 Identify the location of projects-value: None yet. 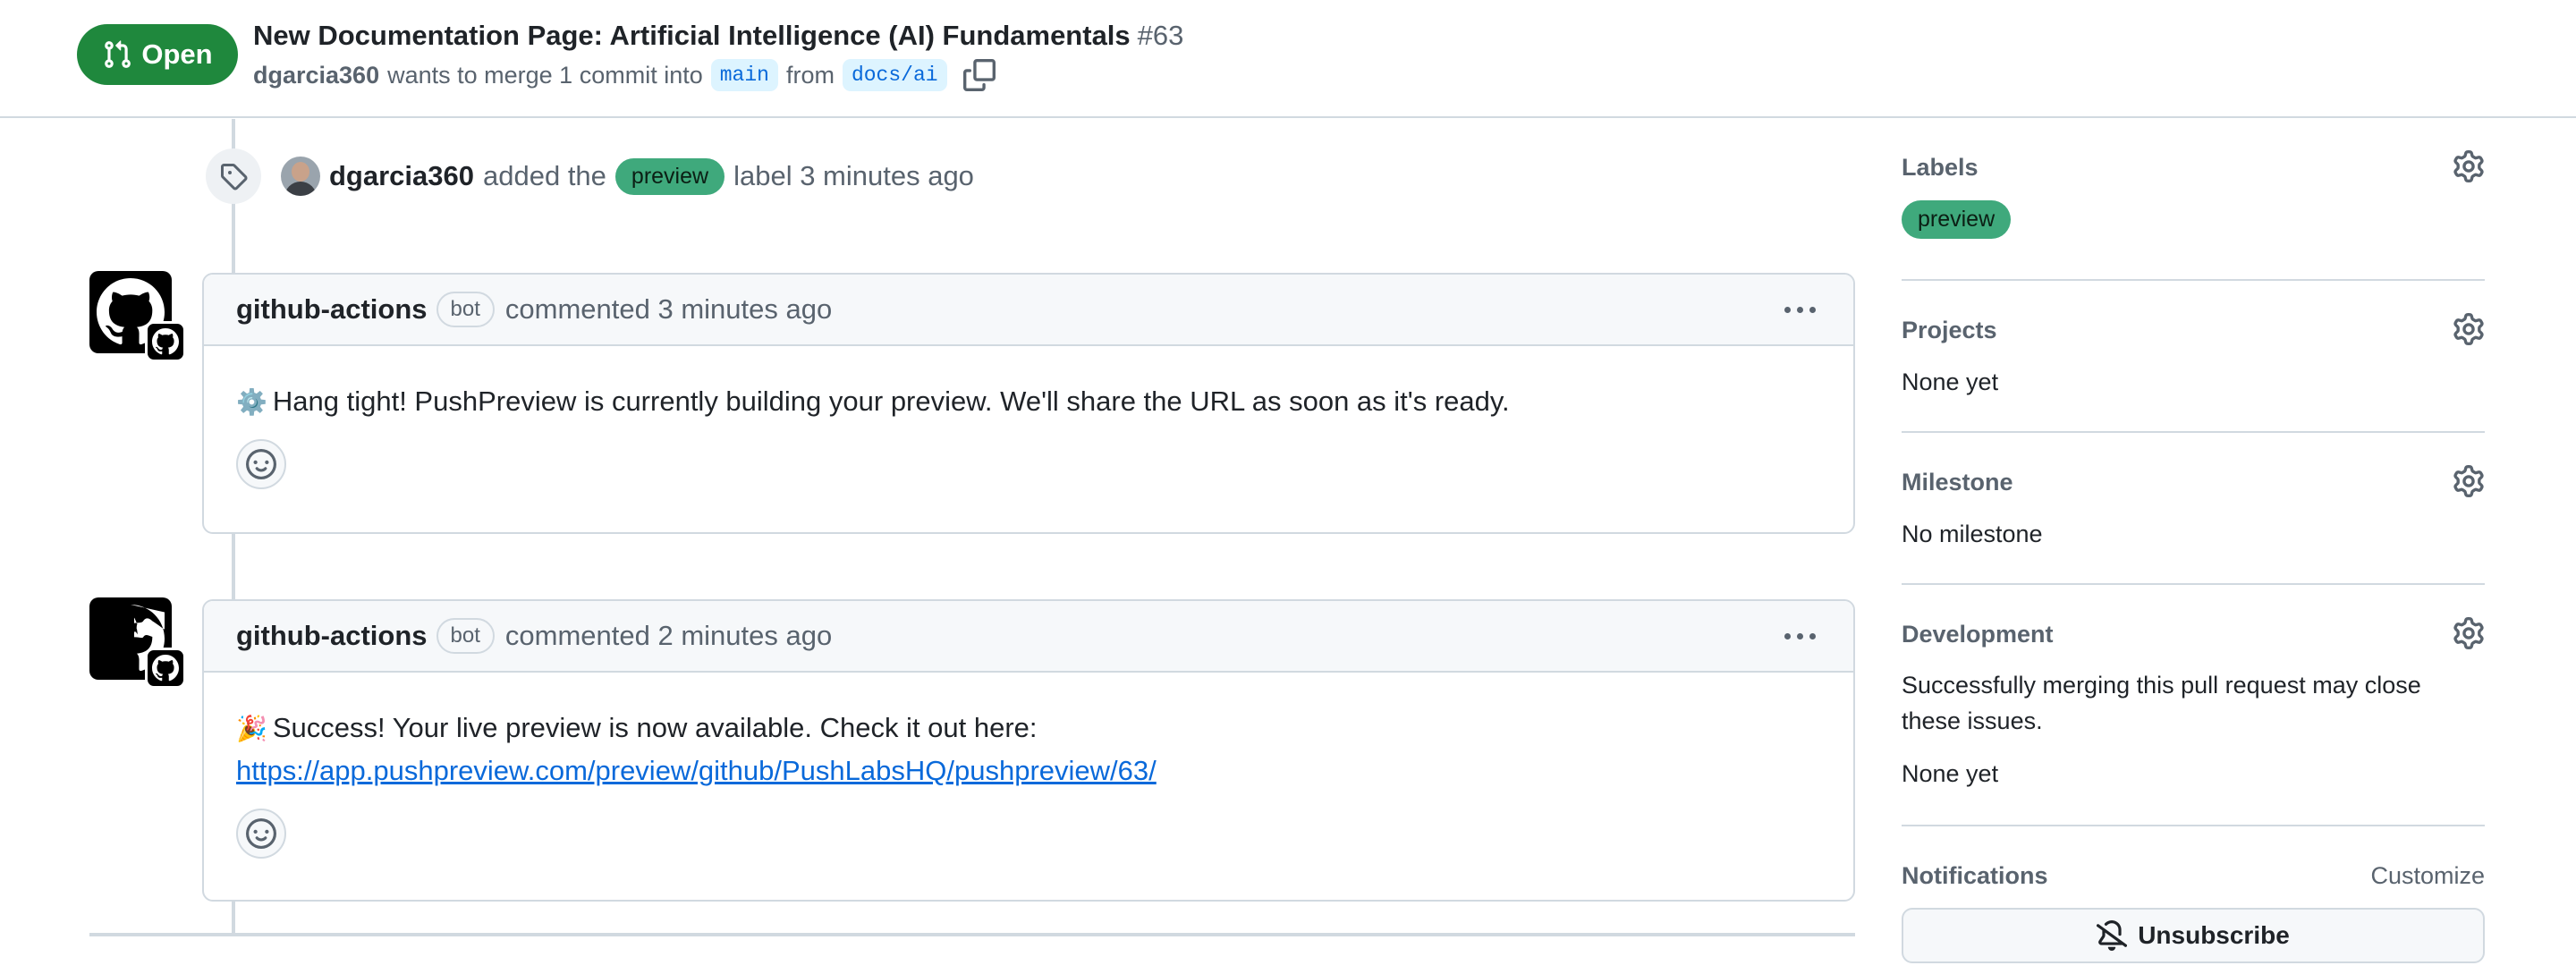
(1950, 381).